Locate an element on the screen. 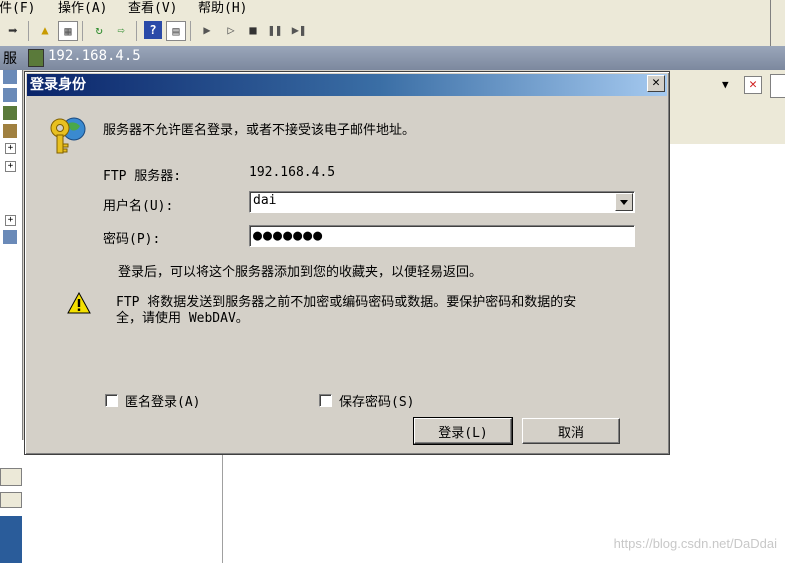 The width and height of the screenshot is (785, 563). chevron-down-icon is located at coordinates (624, 202).